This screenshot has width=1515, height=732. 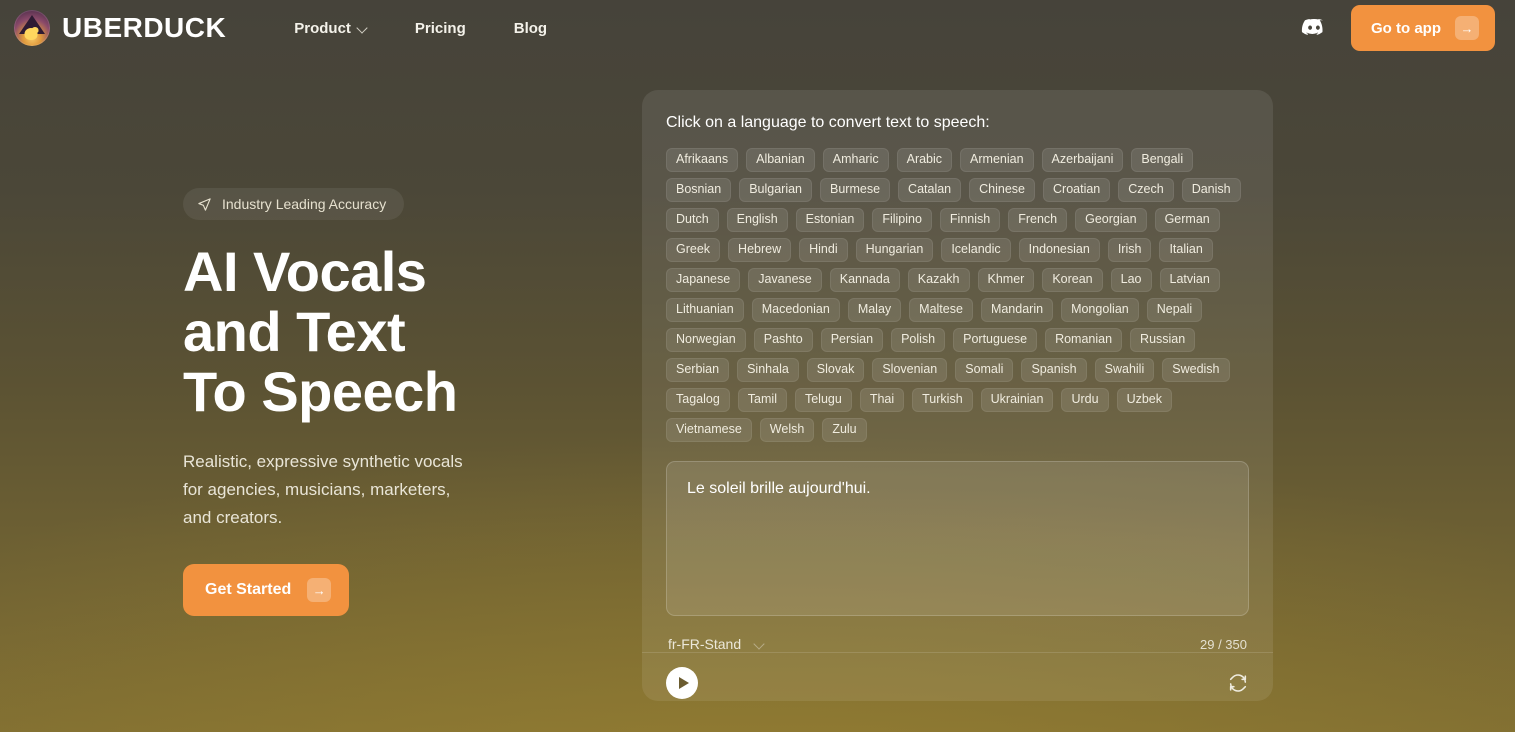 I want to click on refresh-button, so click(x=1238, y=683).